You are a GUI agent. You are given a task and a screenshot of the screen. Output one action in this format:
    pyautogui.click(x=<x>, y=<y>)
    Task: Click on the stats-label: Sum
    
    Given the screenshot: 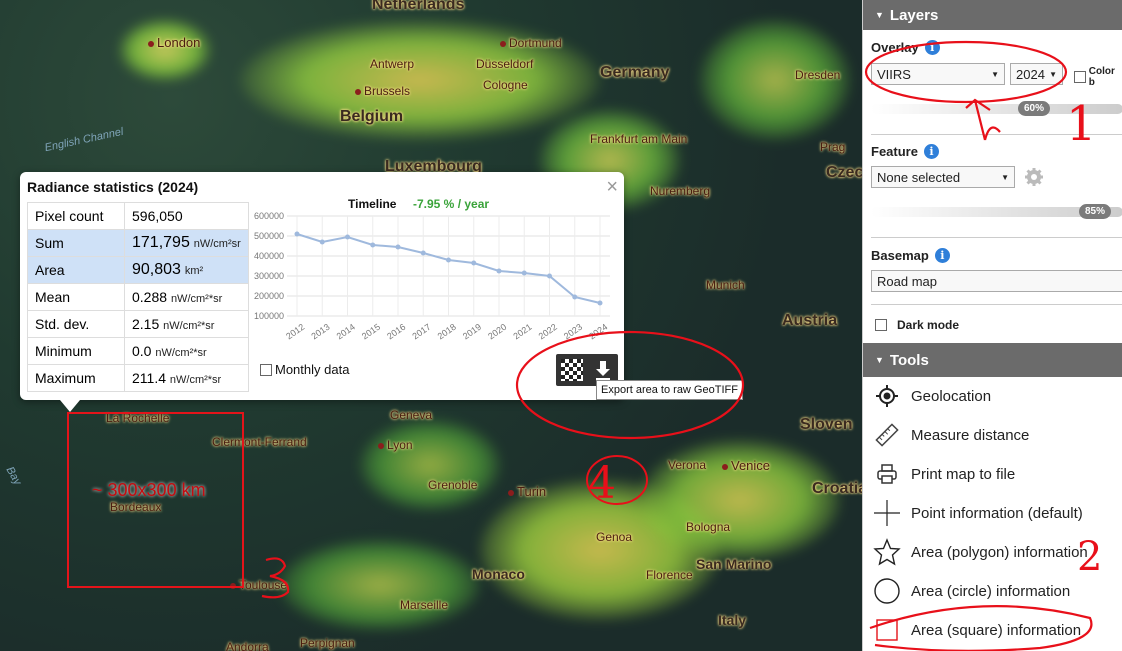 What is the action you would take?
    pyautogui.click(x=76, y=243)
    